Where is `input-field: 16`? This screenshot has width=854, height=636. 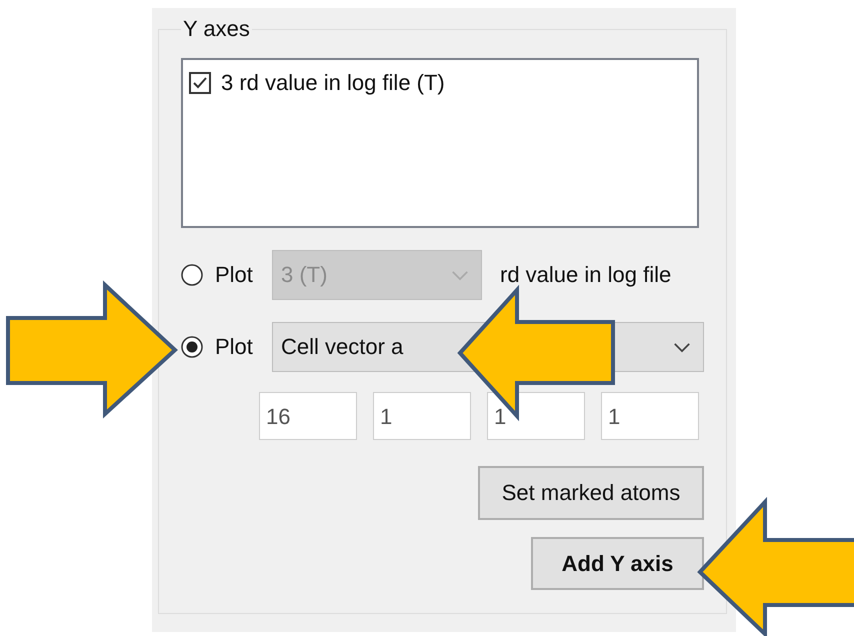 input-field: 16 is located at coordinates (308, 416).